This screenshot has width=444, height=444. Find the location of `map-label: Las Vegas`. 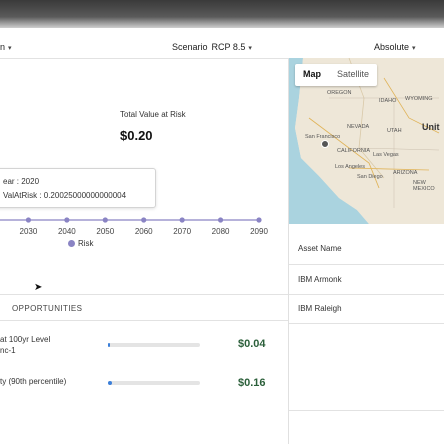

map-label: Las Vegas is located at coordinates (386, 155).